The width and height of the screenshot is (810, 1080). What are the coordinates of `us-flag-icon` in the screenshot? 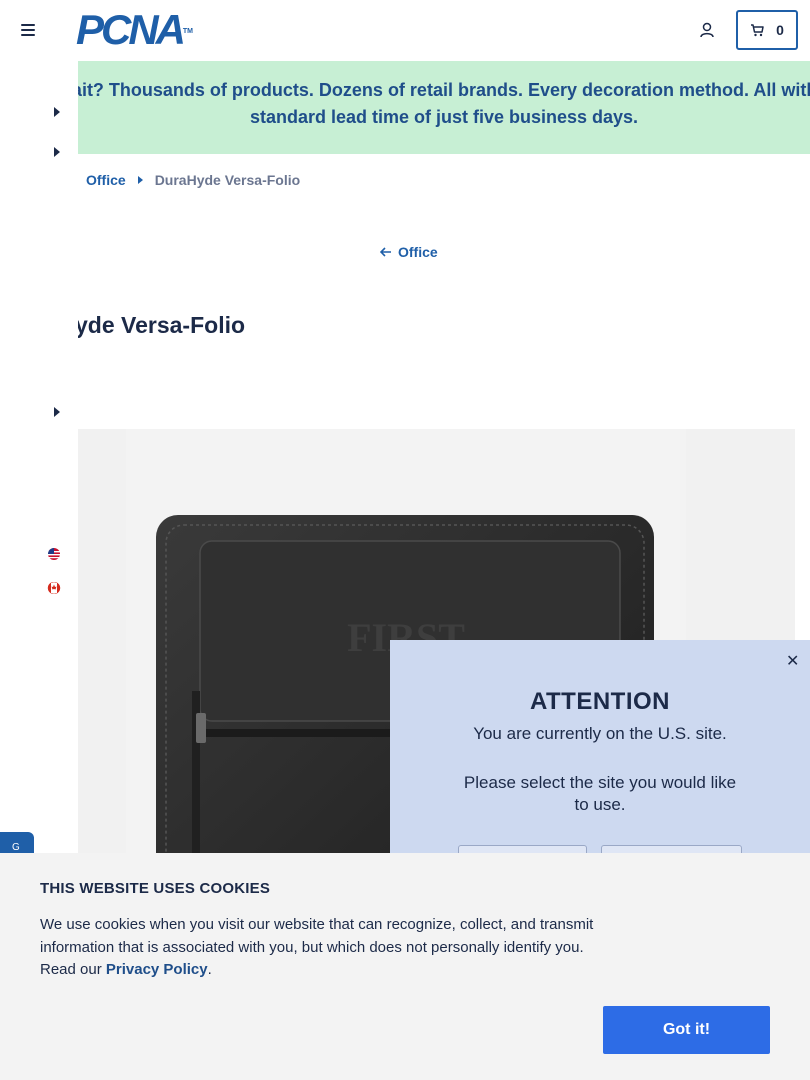 It's located at (54, 554).